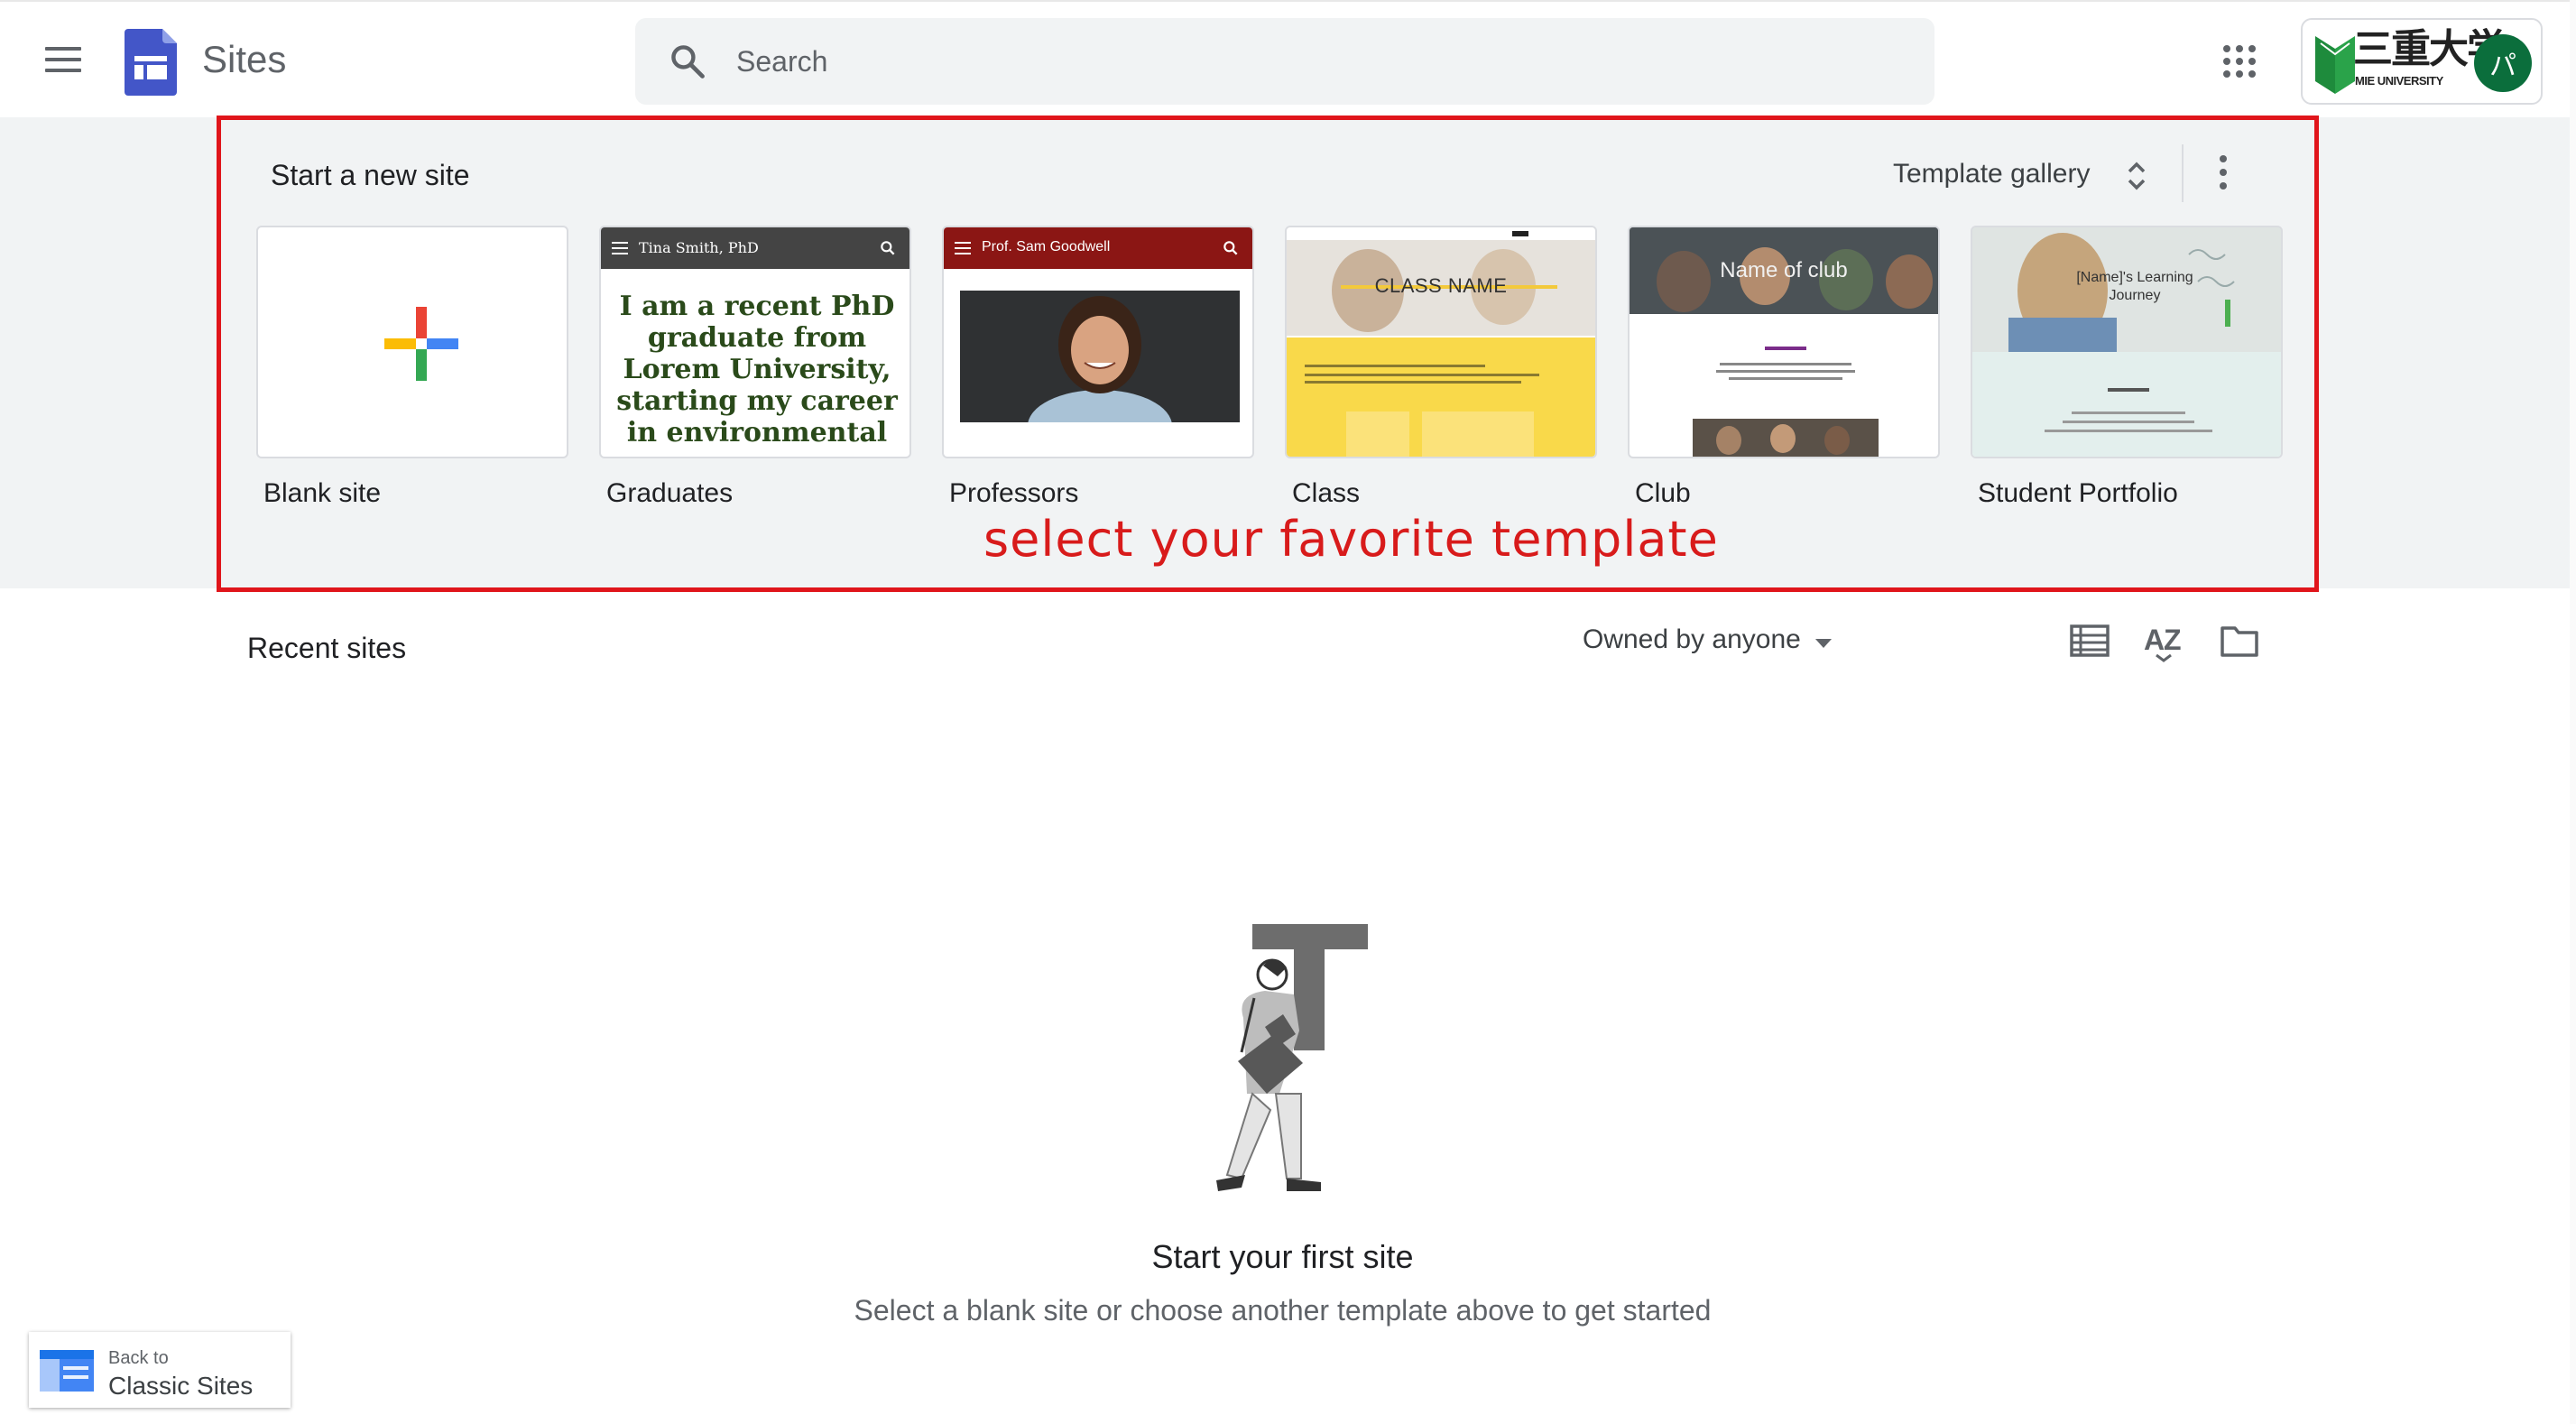 The image size is (2576, 1424). I want to click on template-preview-heading: Name of club, so click(1784, 270).